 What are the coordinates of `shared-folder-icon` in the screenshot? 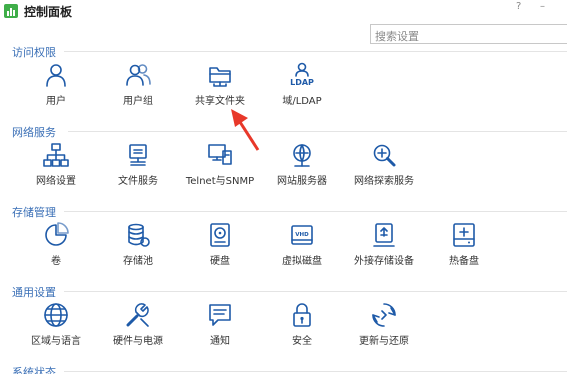 It's located at (220, 75).